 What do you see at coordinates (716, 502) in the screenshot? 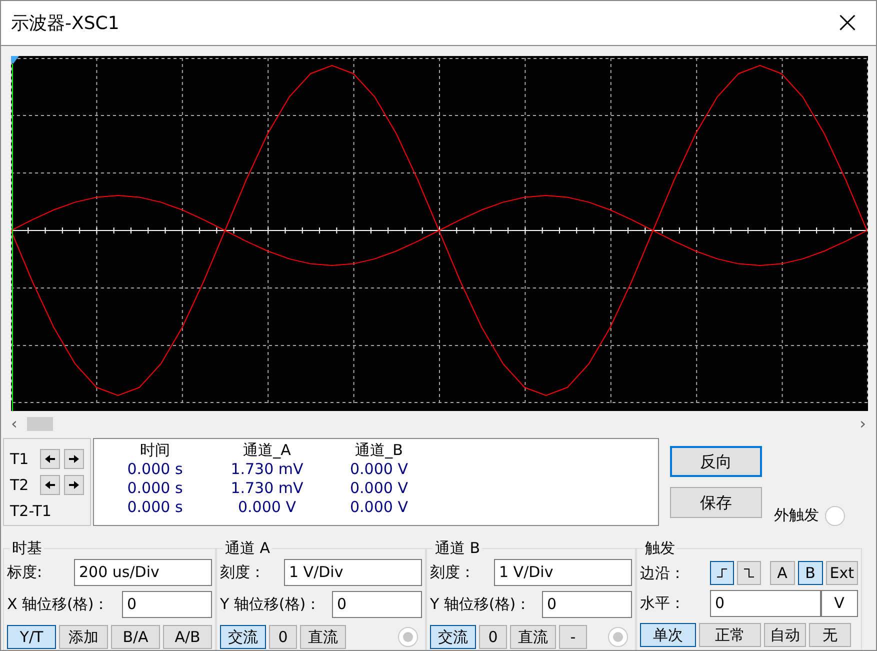
I see `action-button: 保存` at bounding box center [716, 502].